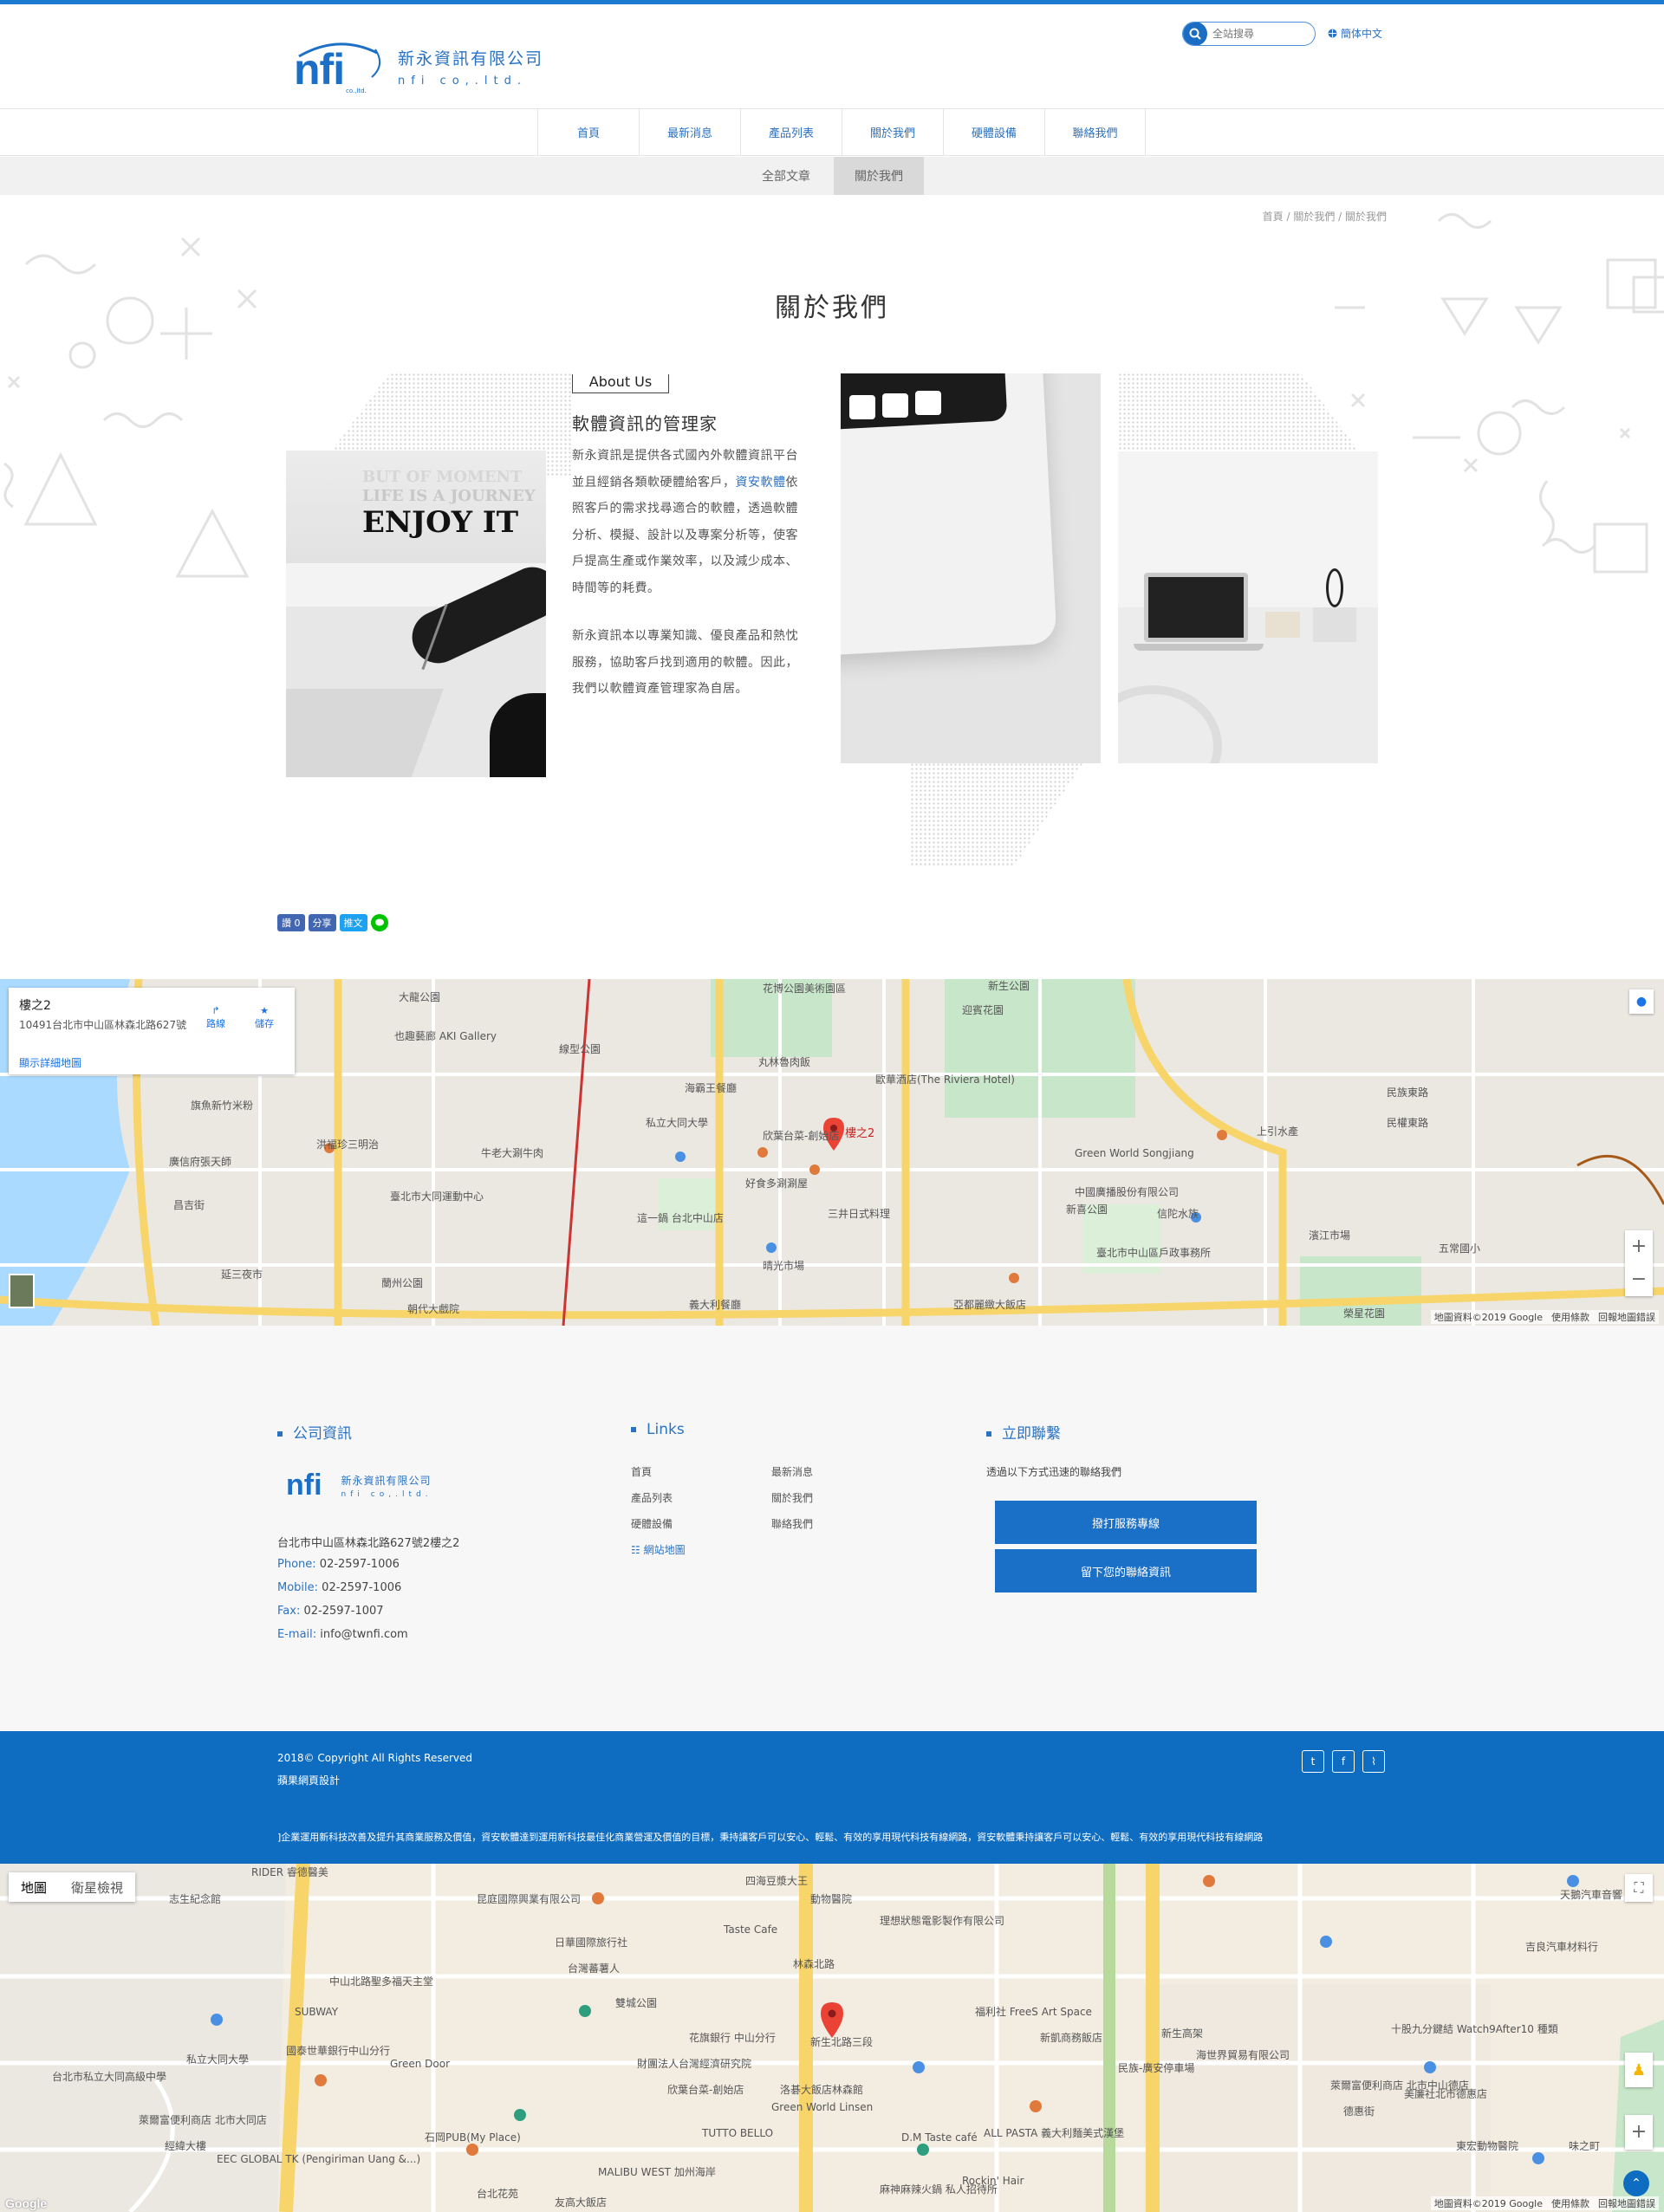 This screenshot has width=1664, height=2212. What do you see at coordinates (322, 922) in the screenshot?
I see `facebook-share-button: 分享` at bounding box center [322, 922].